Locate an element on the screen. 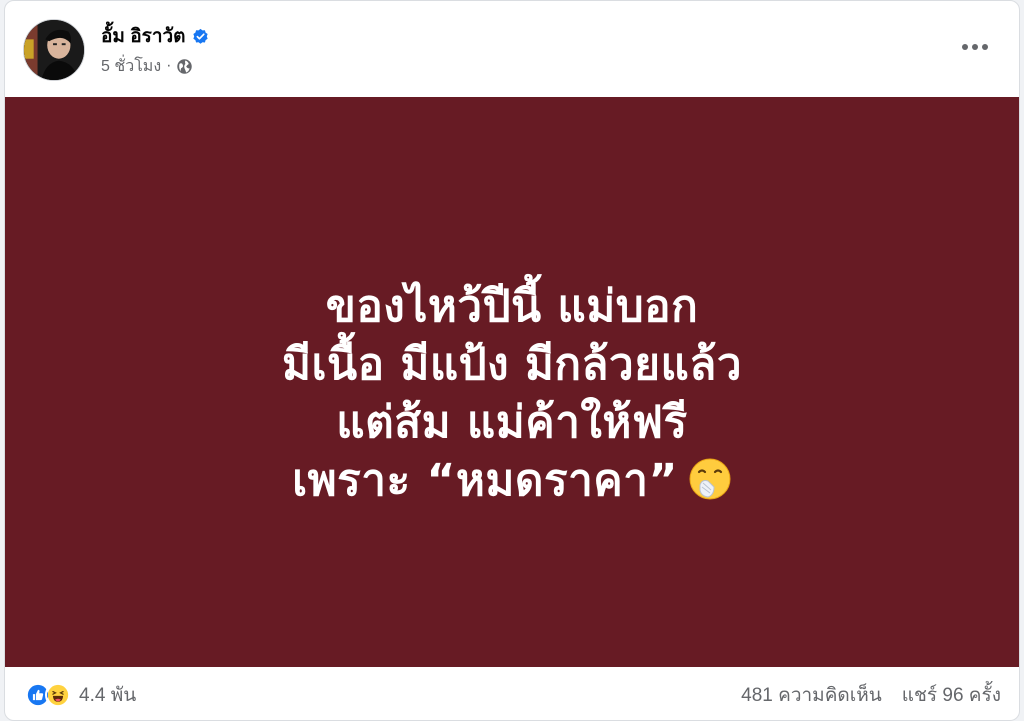  globe-icon is located at coordinates (184, 66).